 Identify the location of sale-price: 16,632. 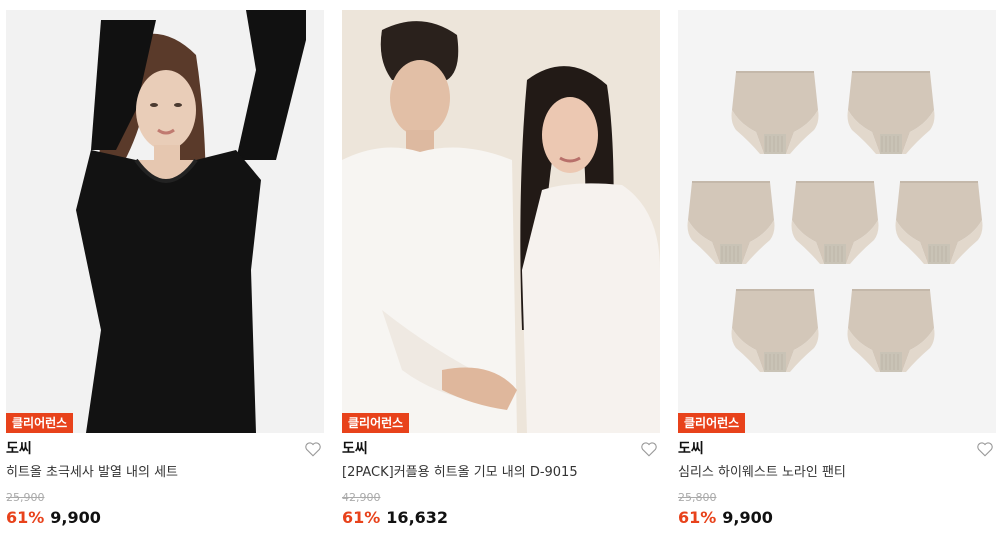
(417, 517).